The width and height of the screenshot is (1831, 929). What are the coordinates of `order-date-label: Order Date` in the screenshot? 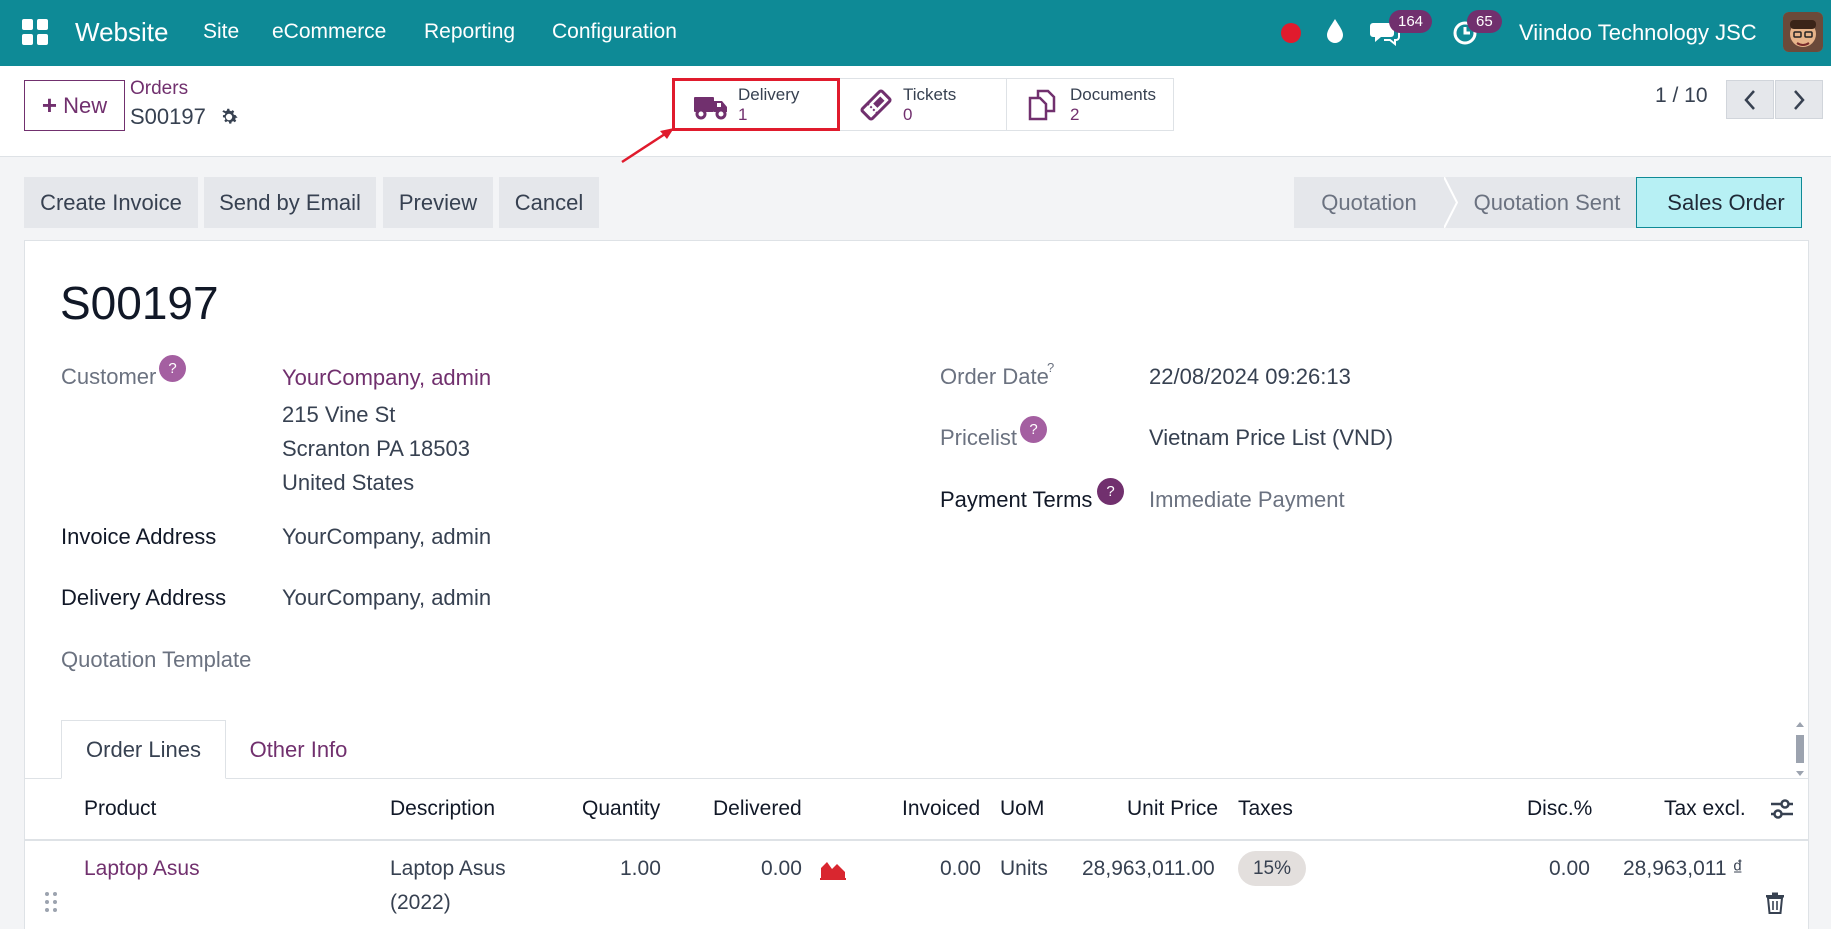 It's located at (994, 376).